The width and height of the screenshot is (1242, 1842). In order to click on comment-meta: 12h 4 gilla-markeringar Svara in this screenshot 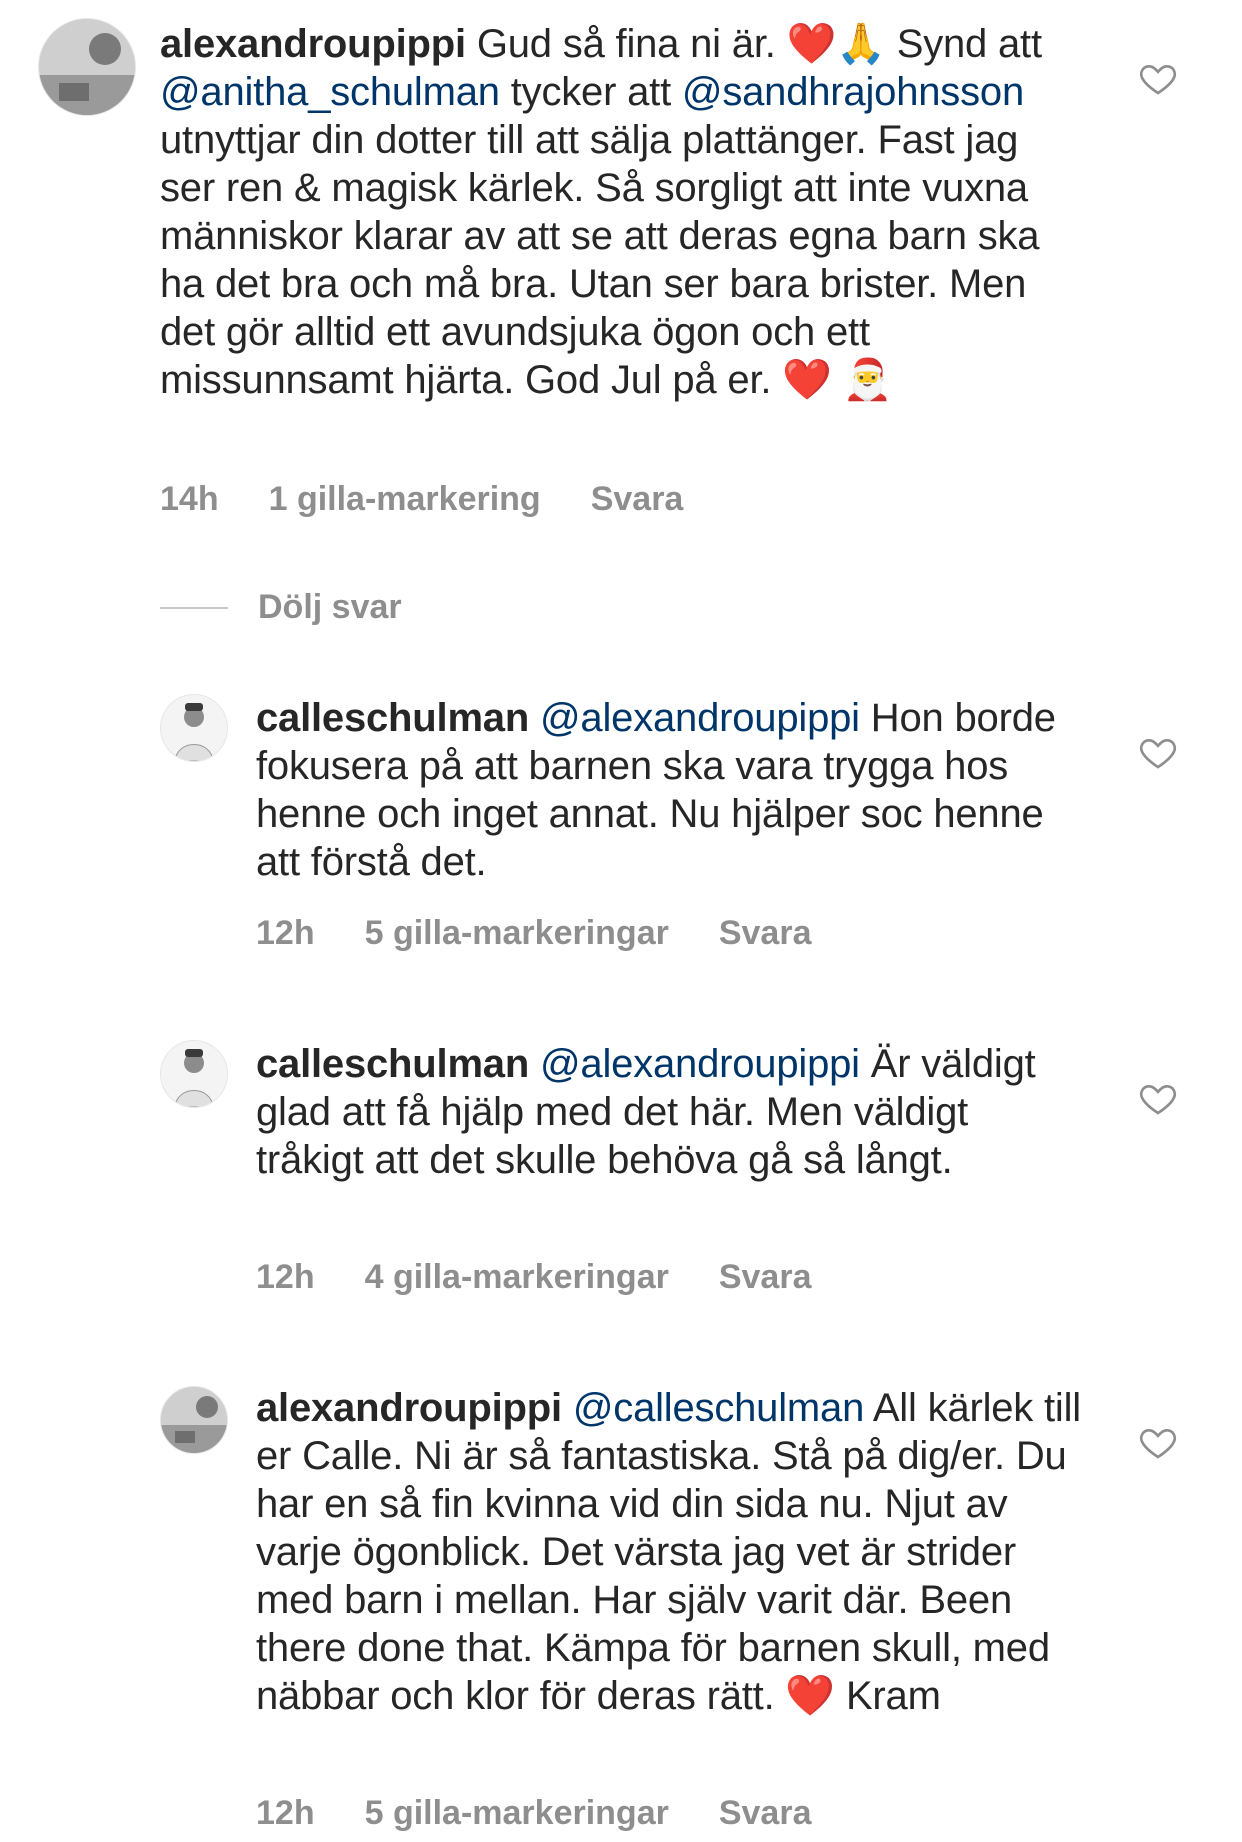, I will do `click(533, 1277)`.